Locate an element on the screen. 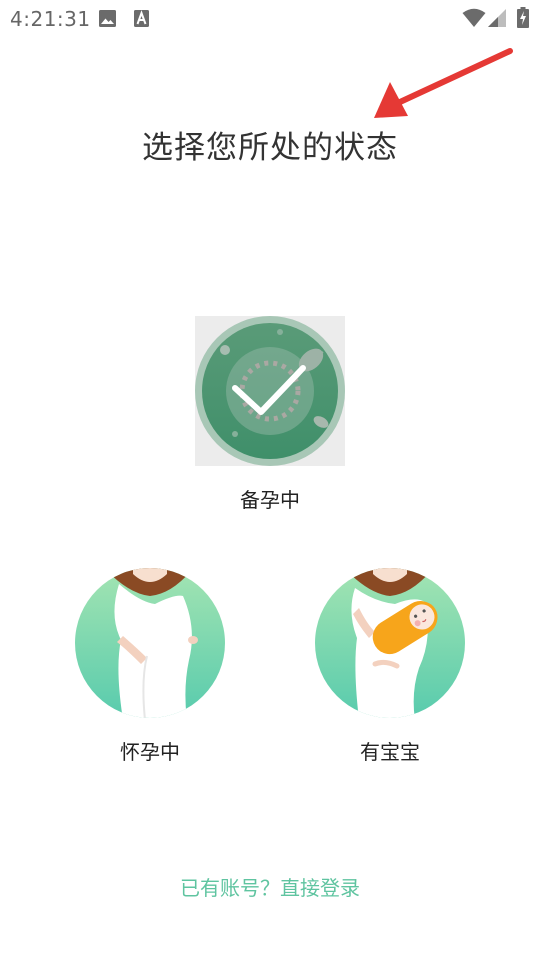 The width and height of the screenshot is (540, 960). login-link: 已有账号？直接登录 is located at coordinates (270, 886).